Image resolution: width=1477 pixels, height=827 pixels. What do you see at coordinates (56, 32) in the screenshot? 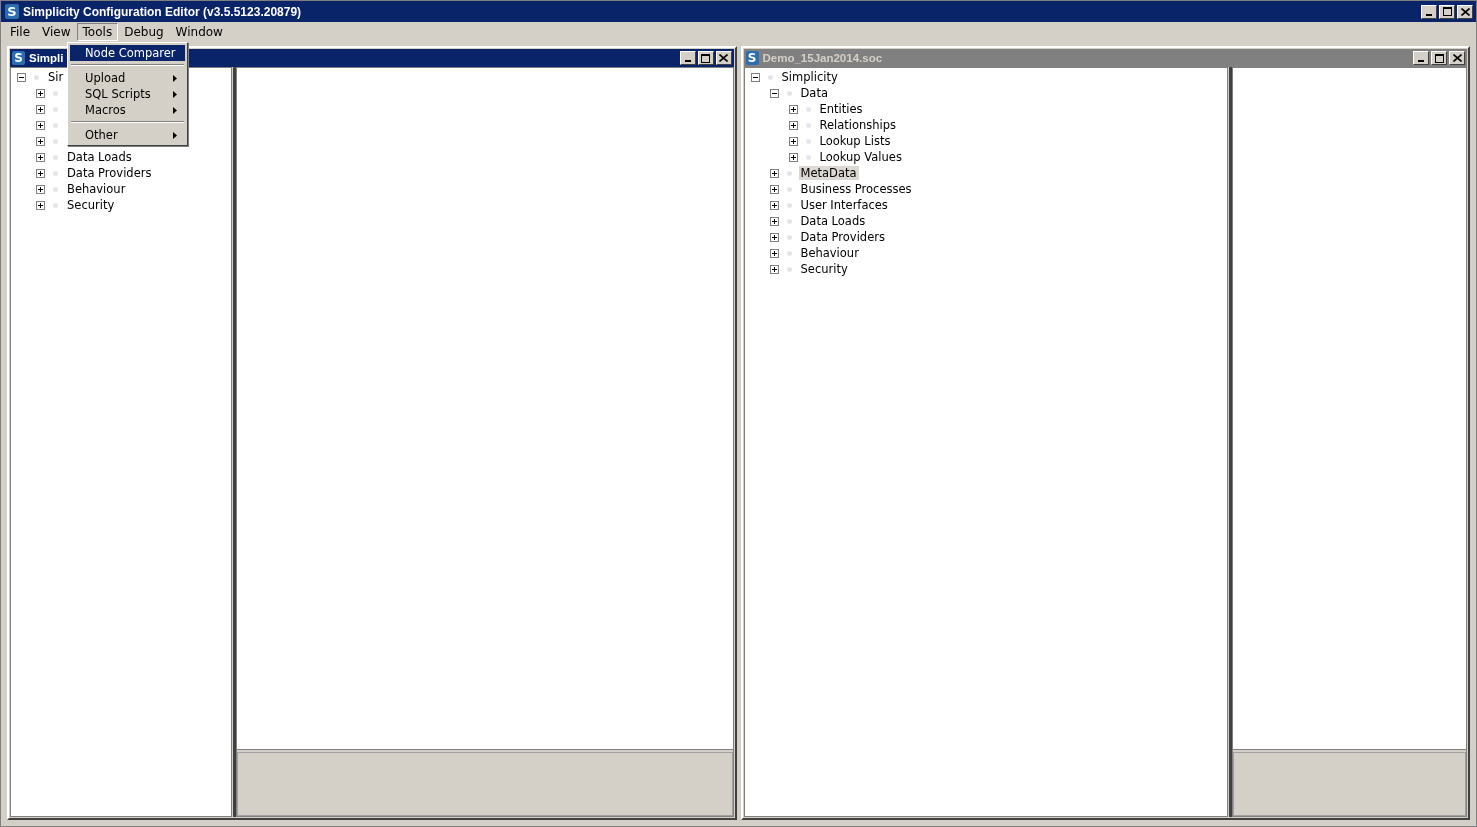
I see `menu-item: View` at bounding box center [56, 32].